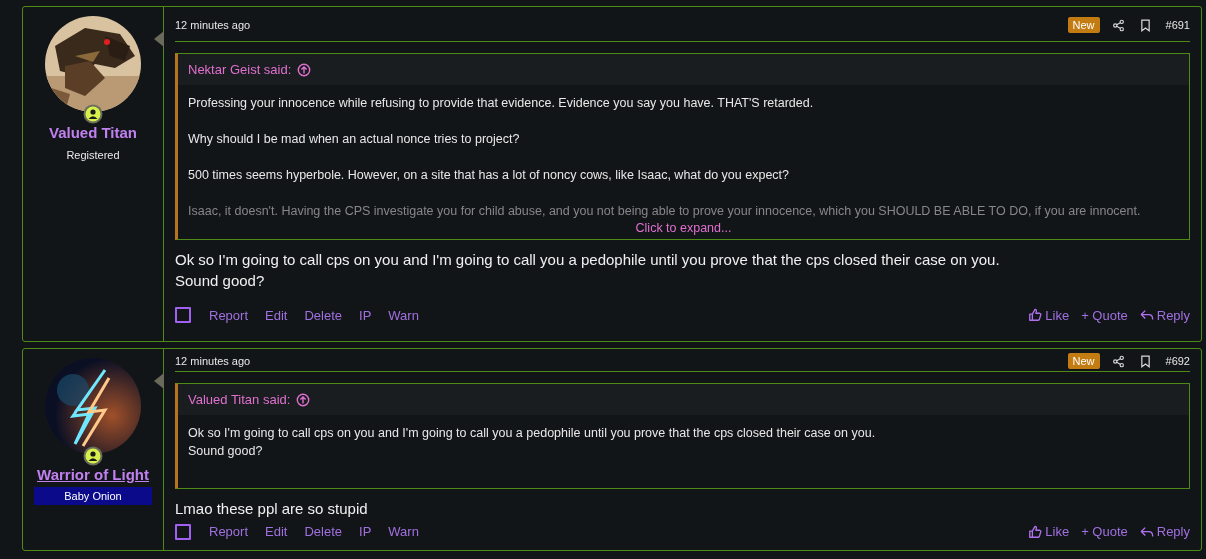  I want to click on post-text: Ok so I'm going to call cps on you and I'm going to call you a pedophile until you prove that the cps closed their case on you. Sound good?, so click(588, 270).